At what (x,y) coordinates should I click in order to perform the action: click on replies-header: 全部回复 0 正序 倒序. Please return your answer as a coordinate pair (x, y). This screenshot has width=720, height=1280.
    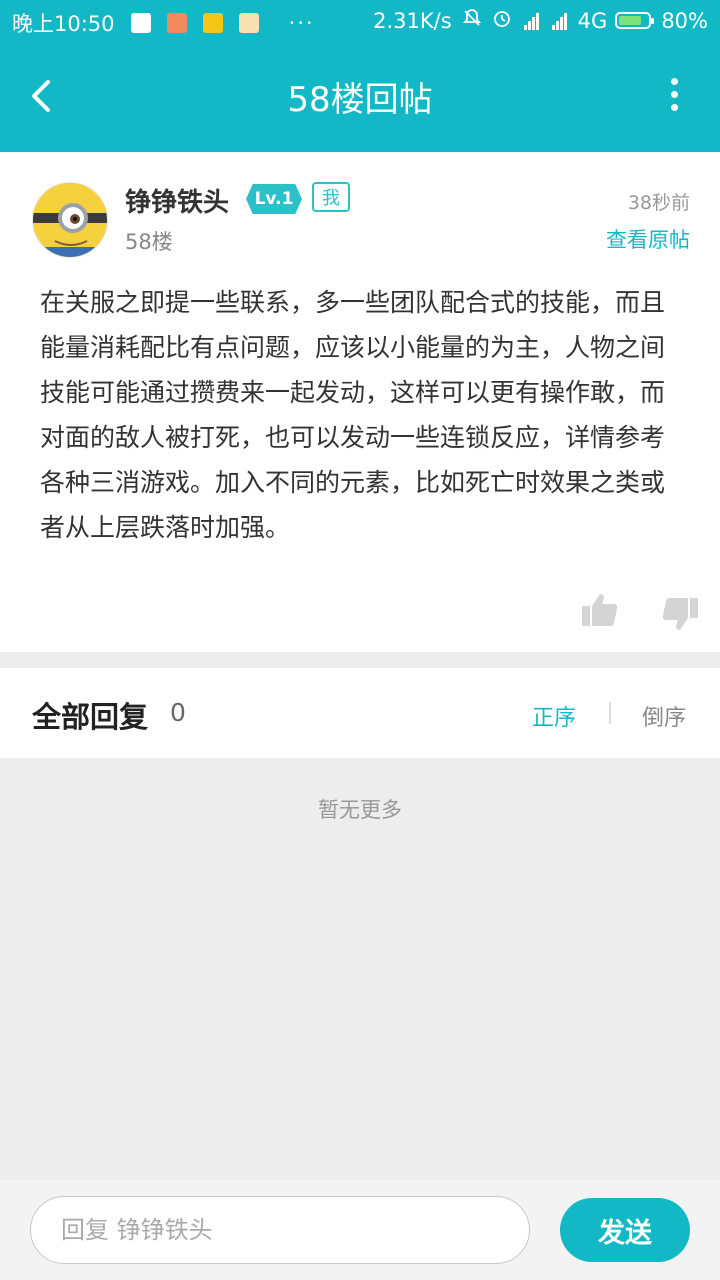
    Looking at the image, I should click on (360, 713).